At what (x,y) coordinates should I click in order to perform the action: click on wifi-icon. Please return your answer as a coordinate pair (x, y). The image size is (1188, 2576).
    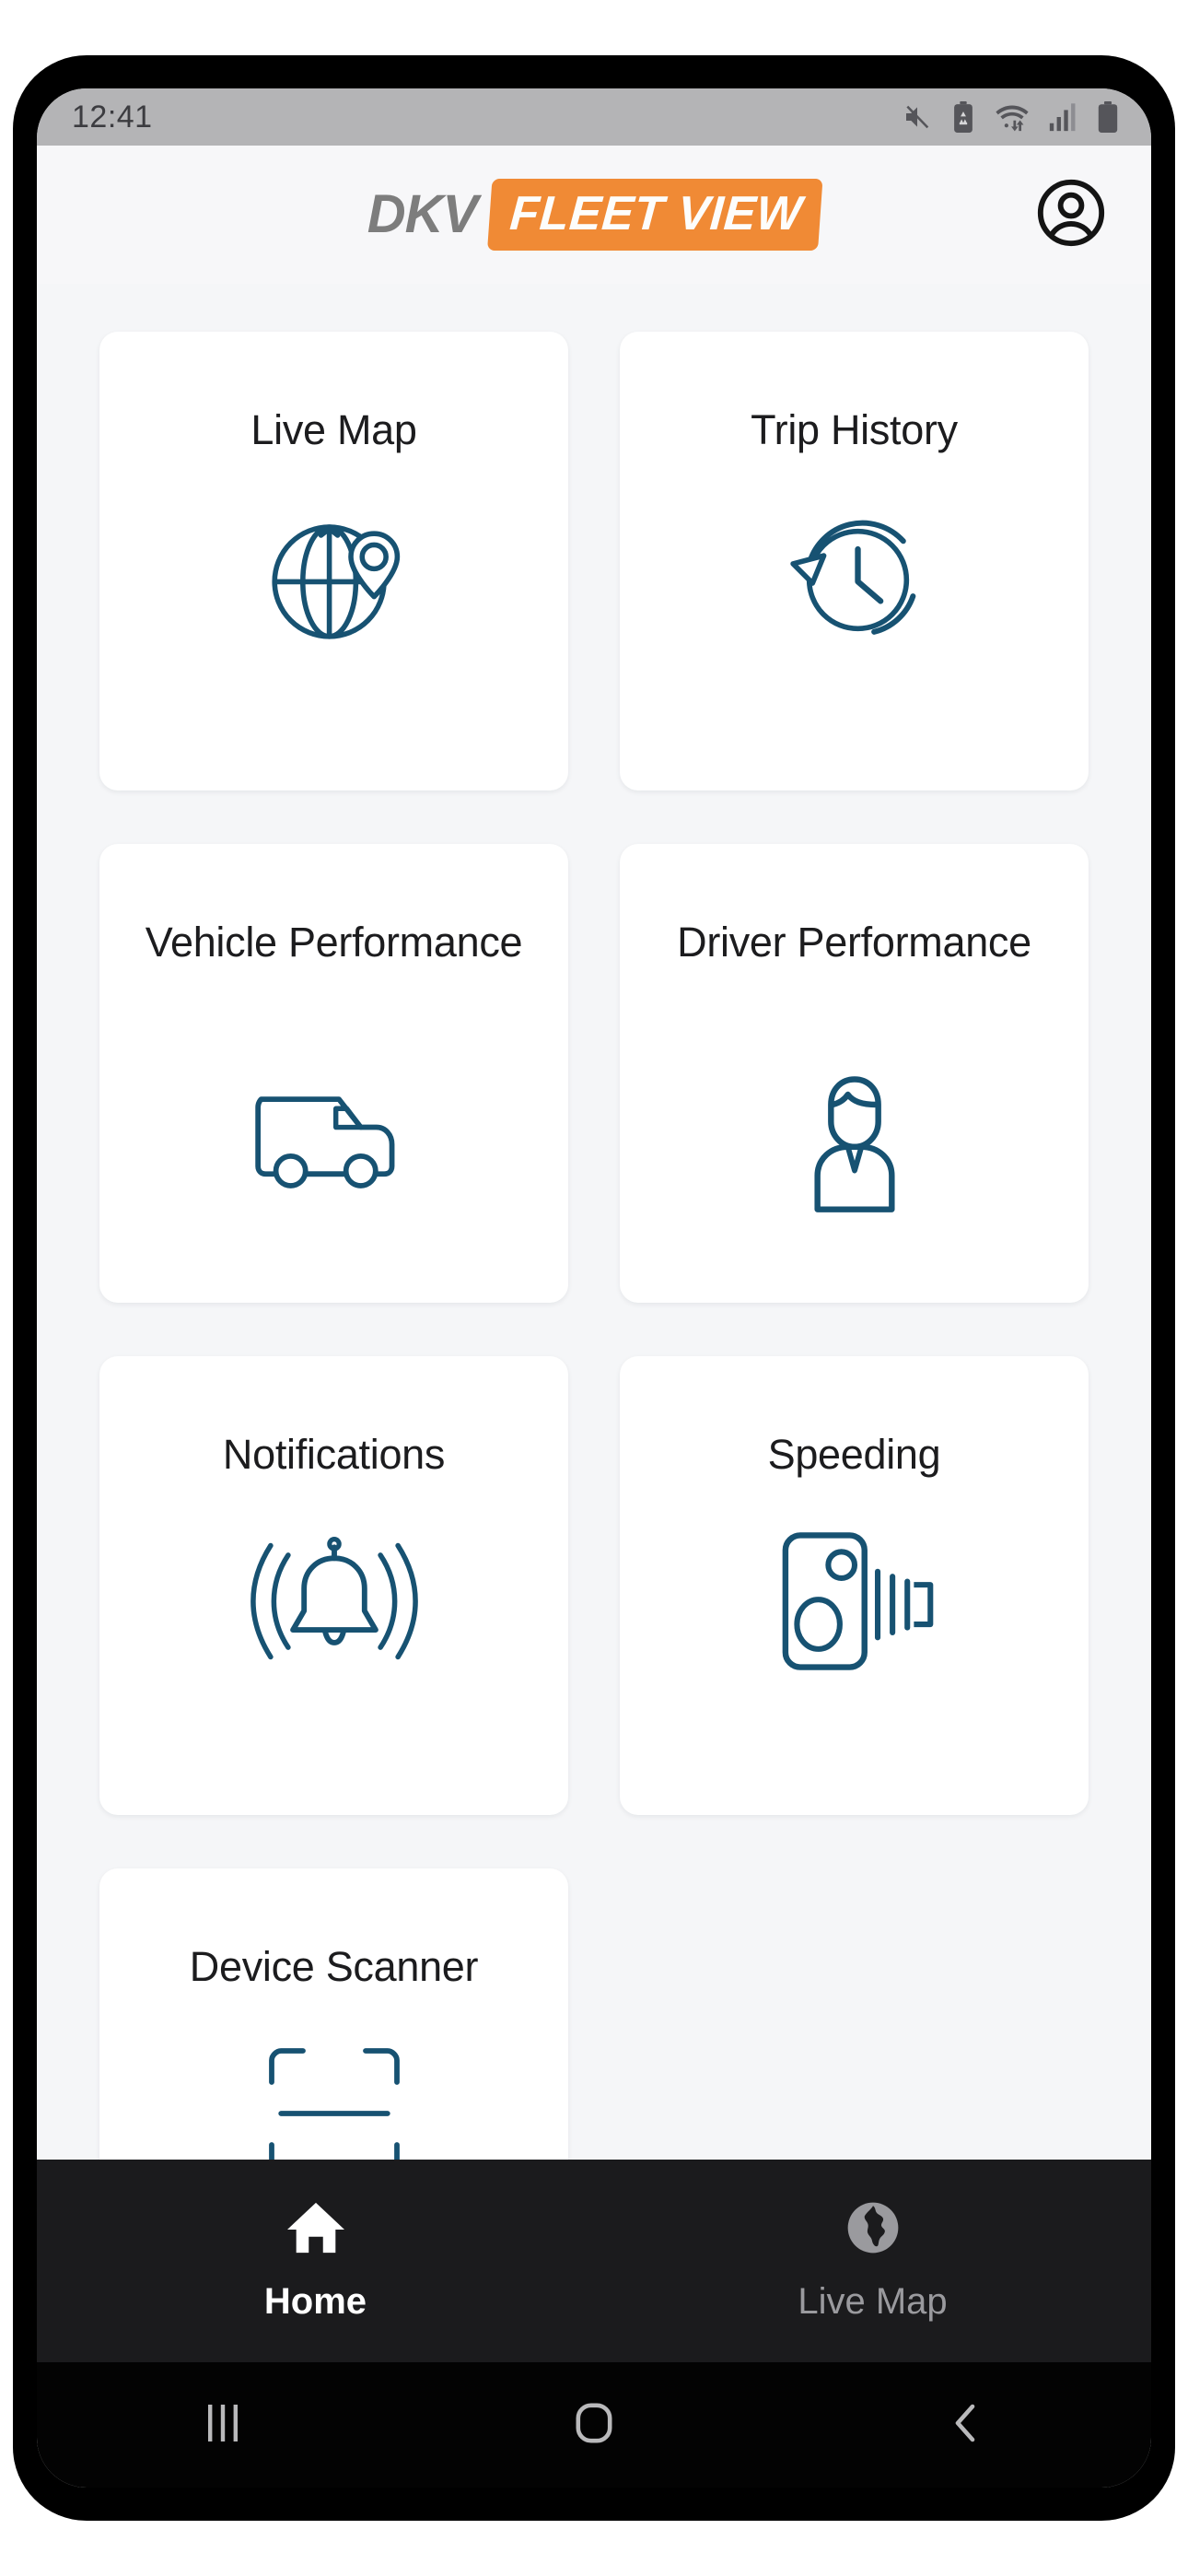
    Looking at the image, I should click on (1012, 117).